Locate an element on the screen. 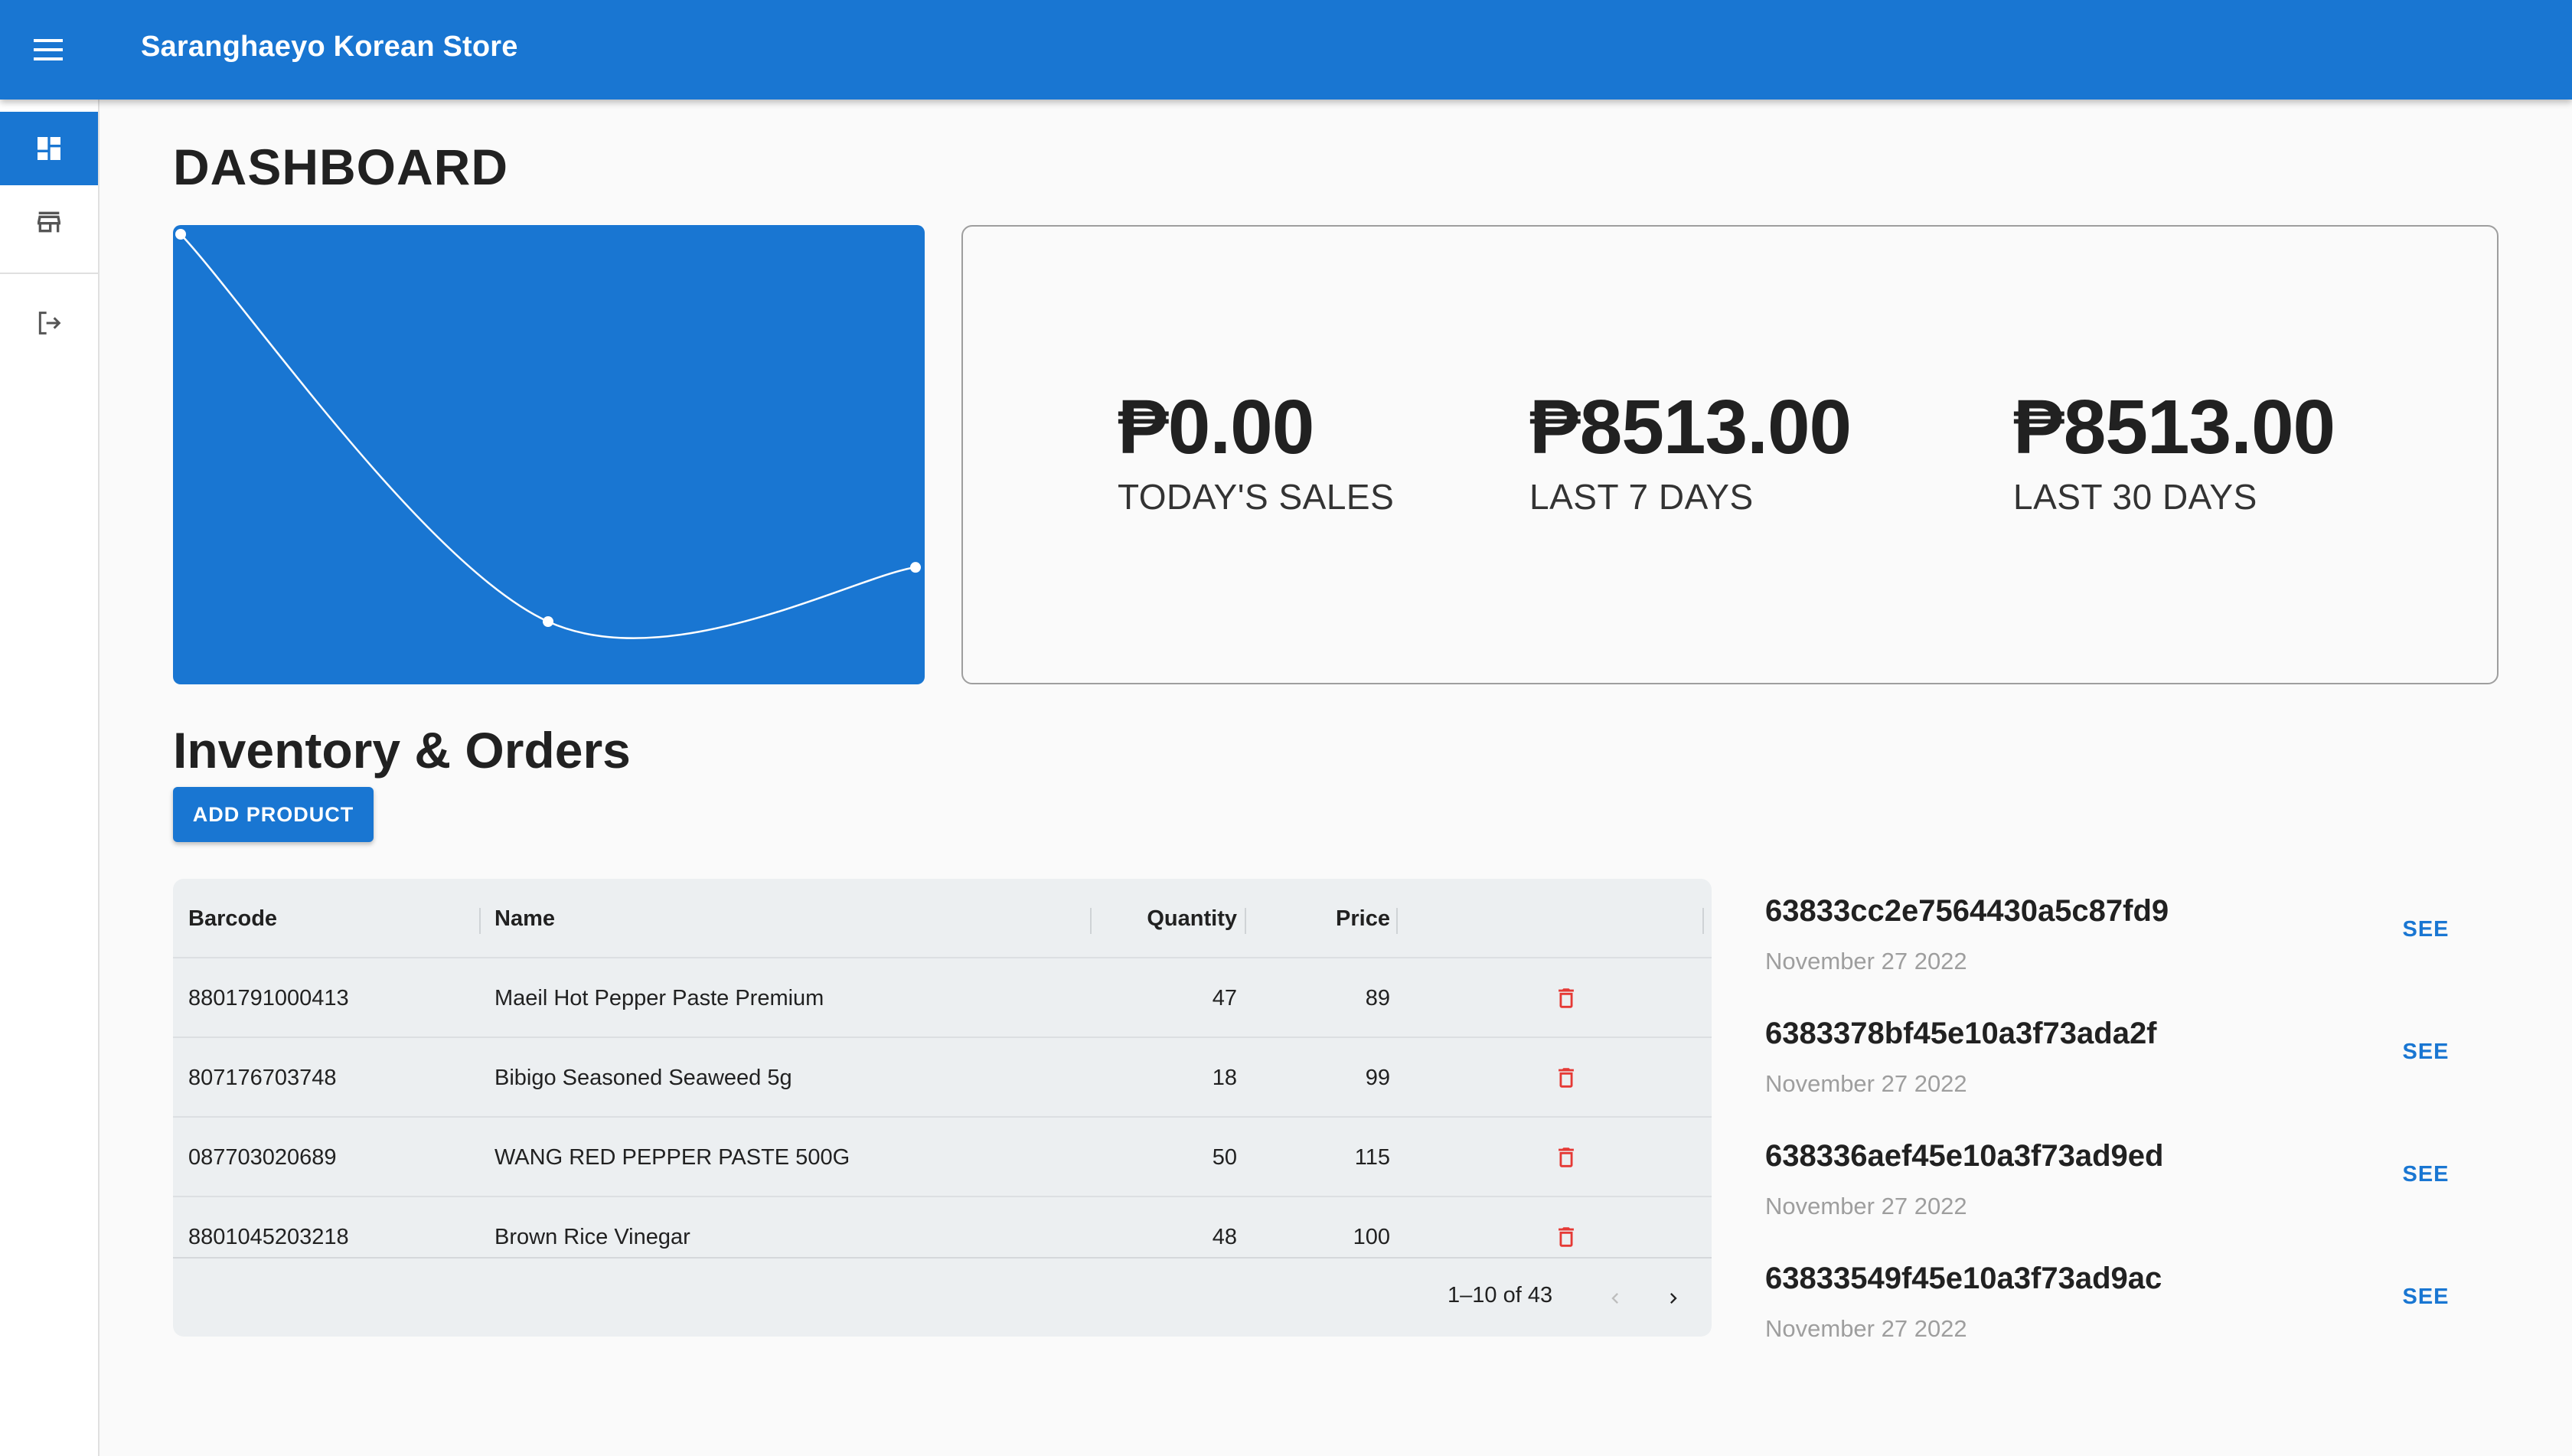  hamburger-menu-icon is located at coordinates (48, 50).